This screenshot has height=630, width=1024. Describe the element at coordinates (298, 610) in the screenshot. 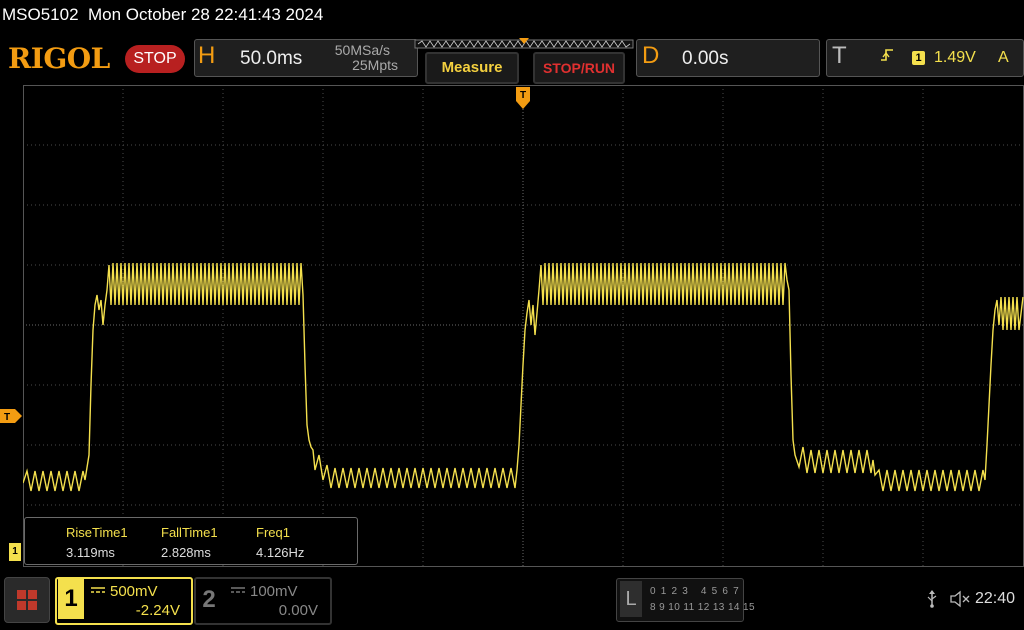

I see `channel-2-offset: 0.00V` at that location.